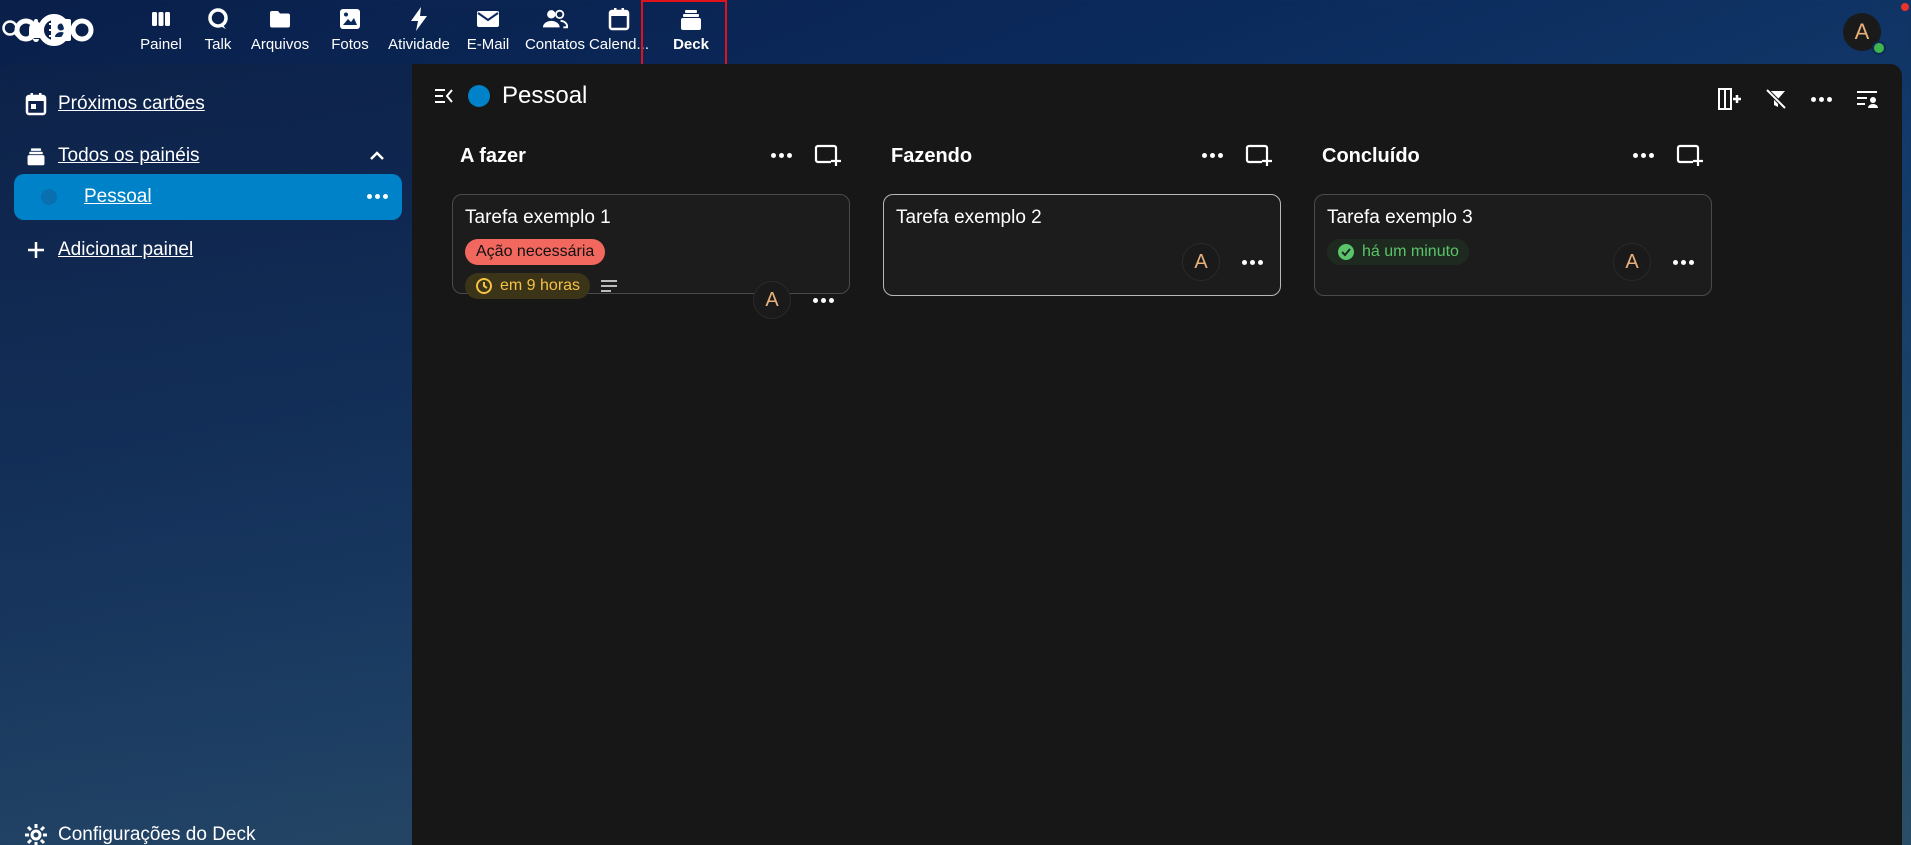 The image size is (1911, 845). What do you see at coordinates (36, 250) in the screenshot?
I see `plus-icon` at bounding box center [36, 250].